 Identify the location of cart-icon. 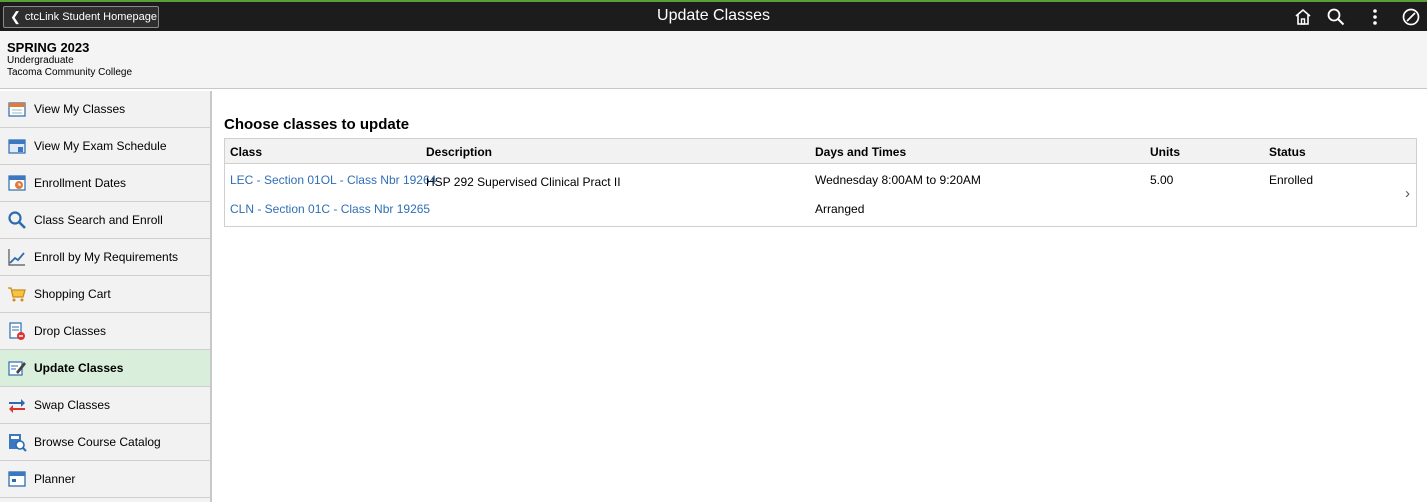
(17, 294).